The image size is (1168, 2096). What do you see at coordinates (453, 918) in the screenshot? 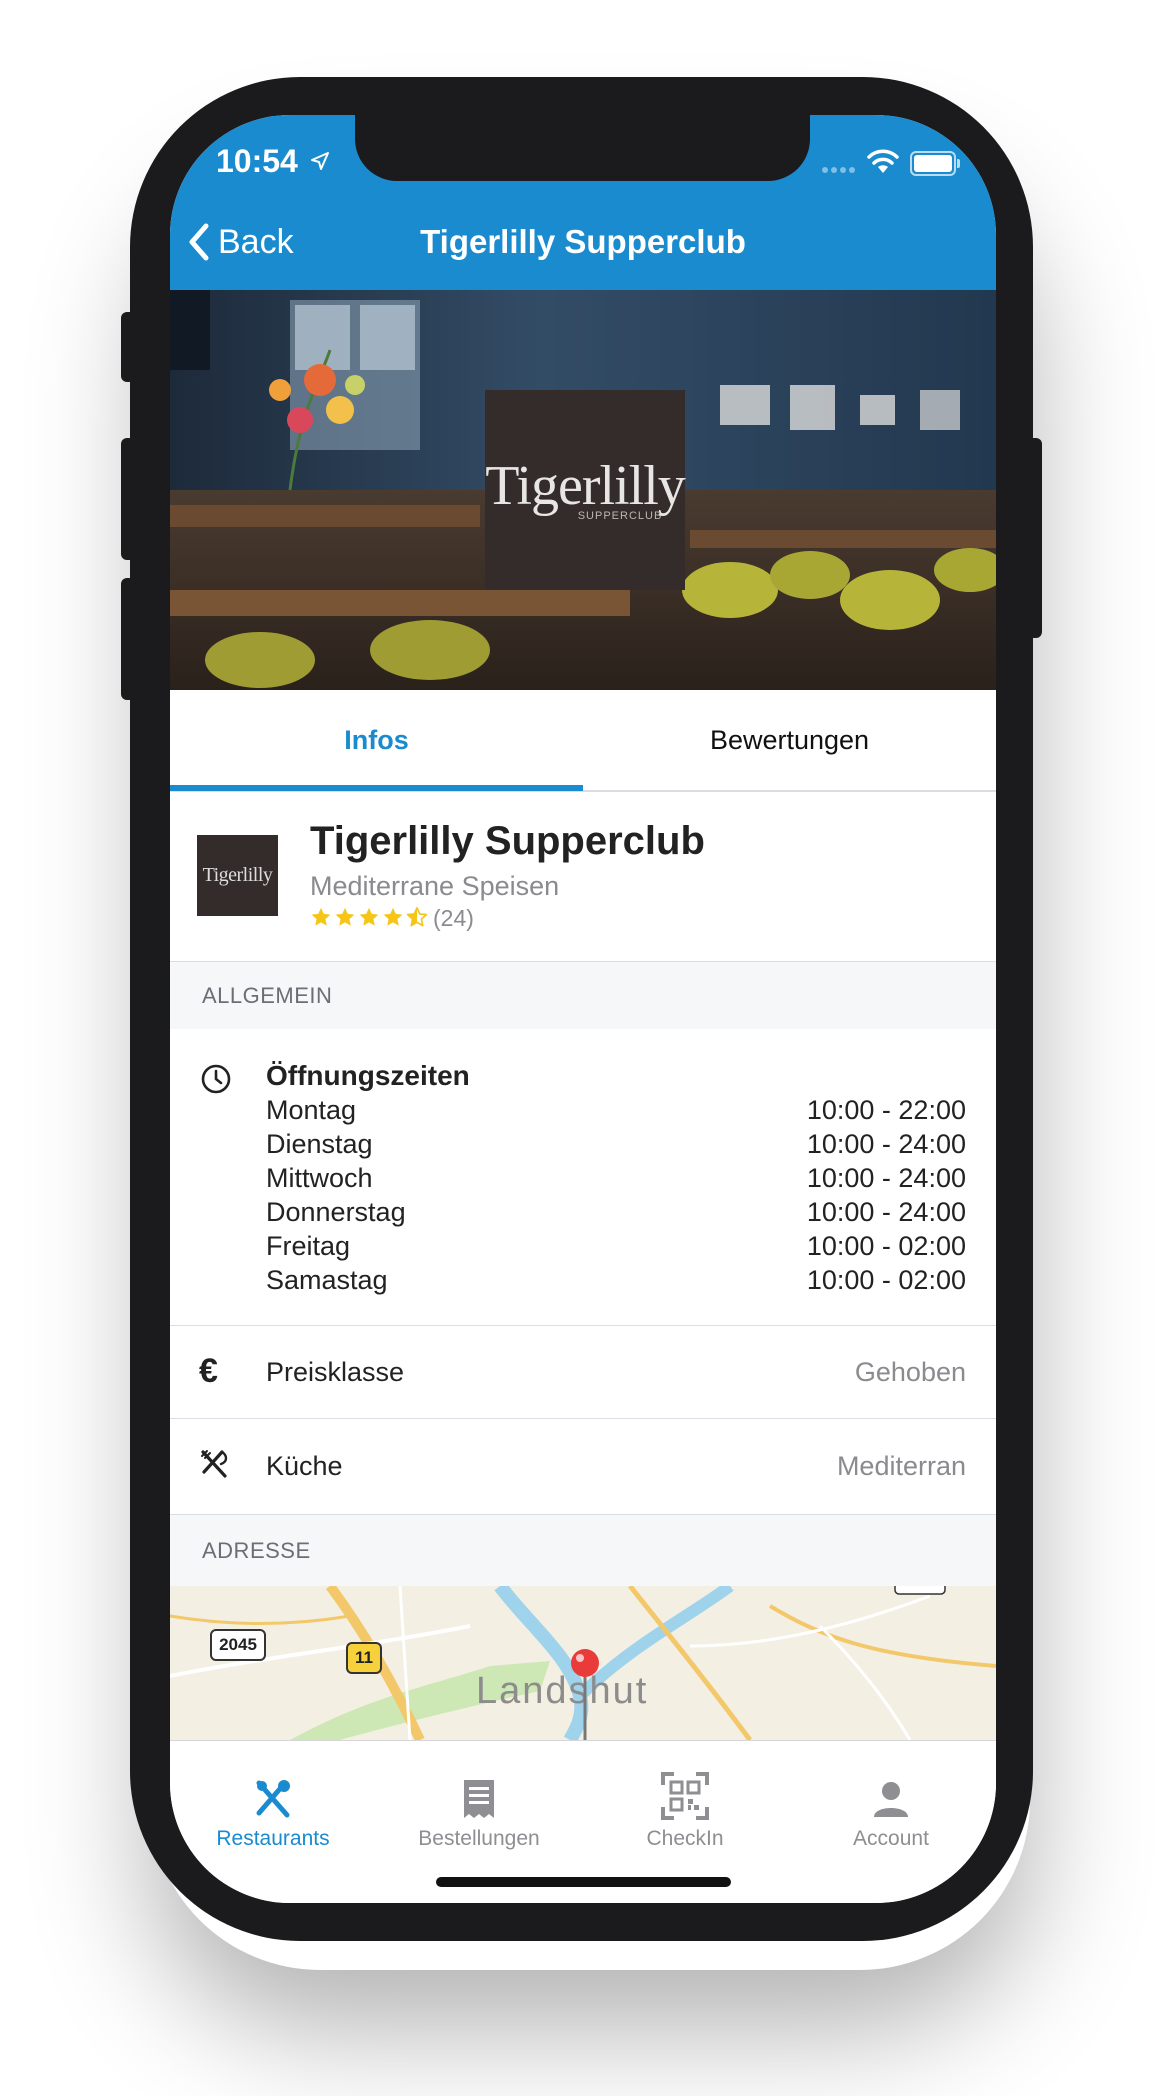
I see `review-count: (24)` at bounding box center [453, 918].